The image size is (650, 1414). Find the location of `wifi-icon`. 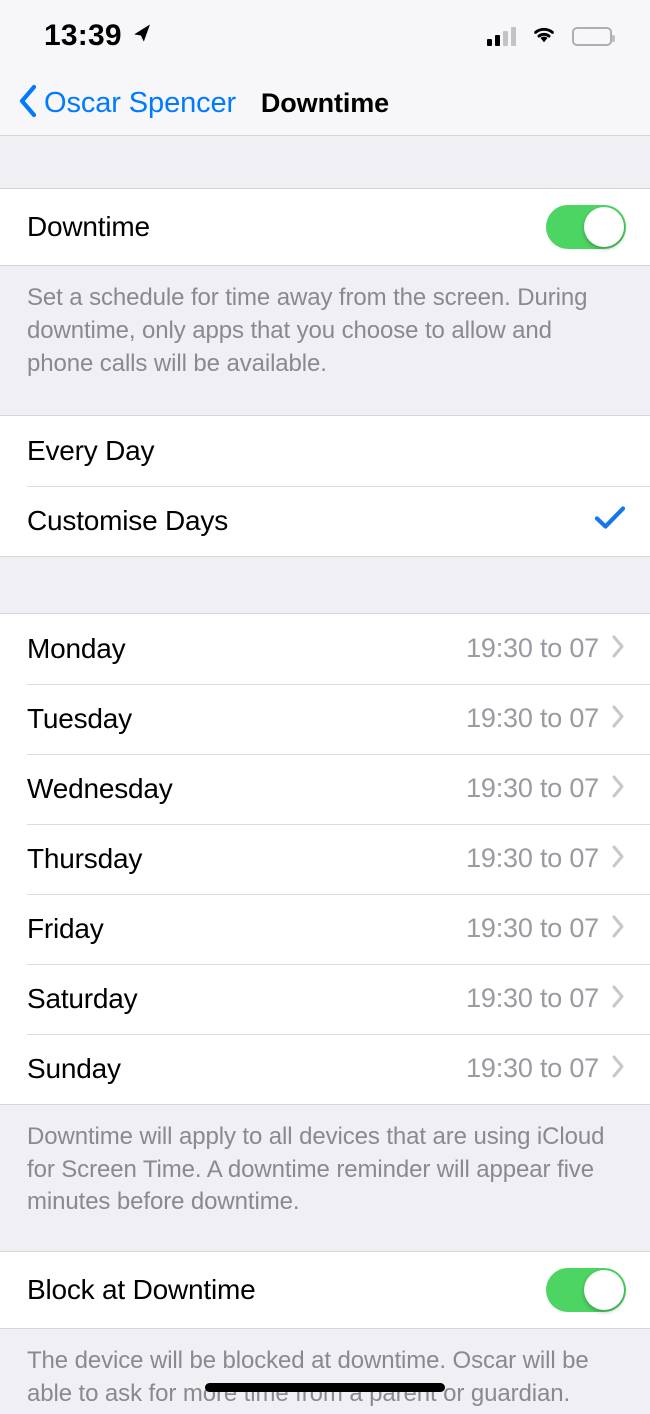

wifi-icon is located at coordinates (544, 36).